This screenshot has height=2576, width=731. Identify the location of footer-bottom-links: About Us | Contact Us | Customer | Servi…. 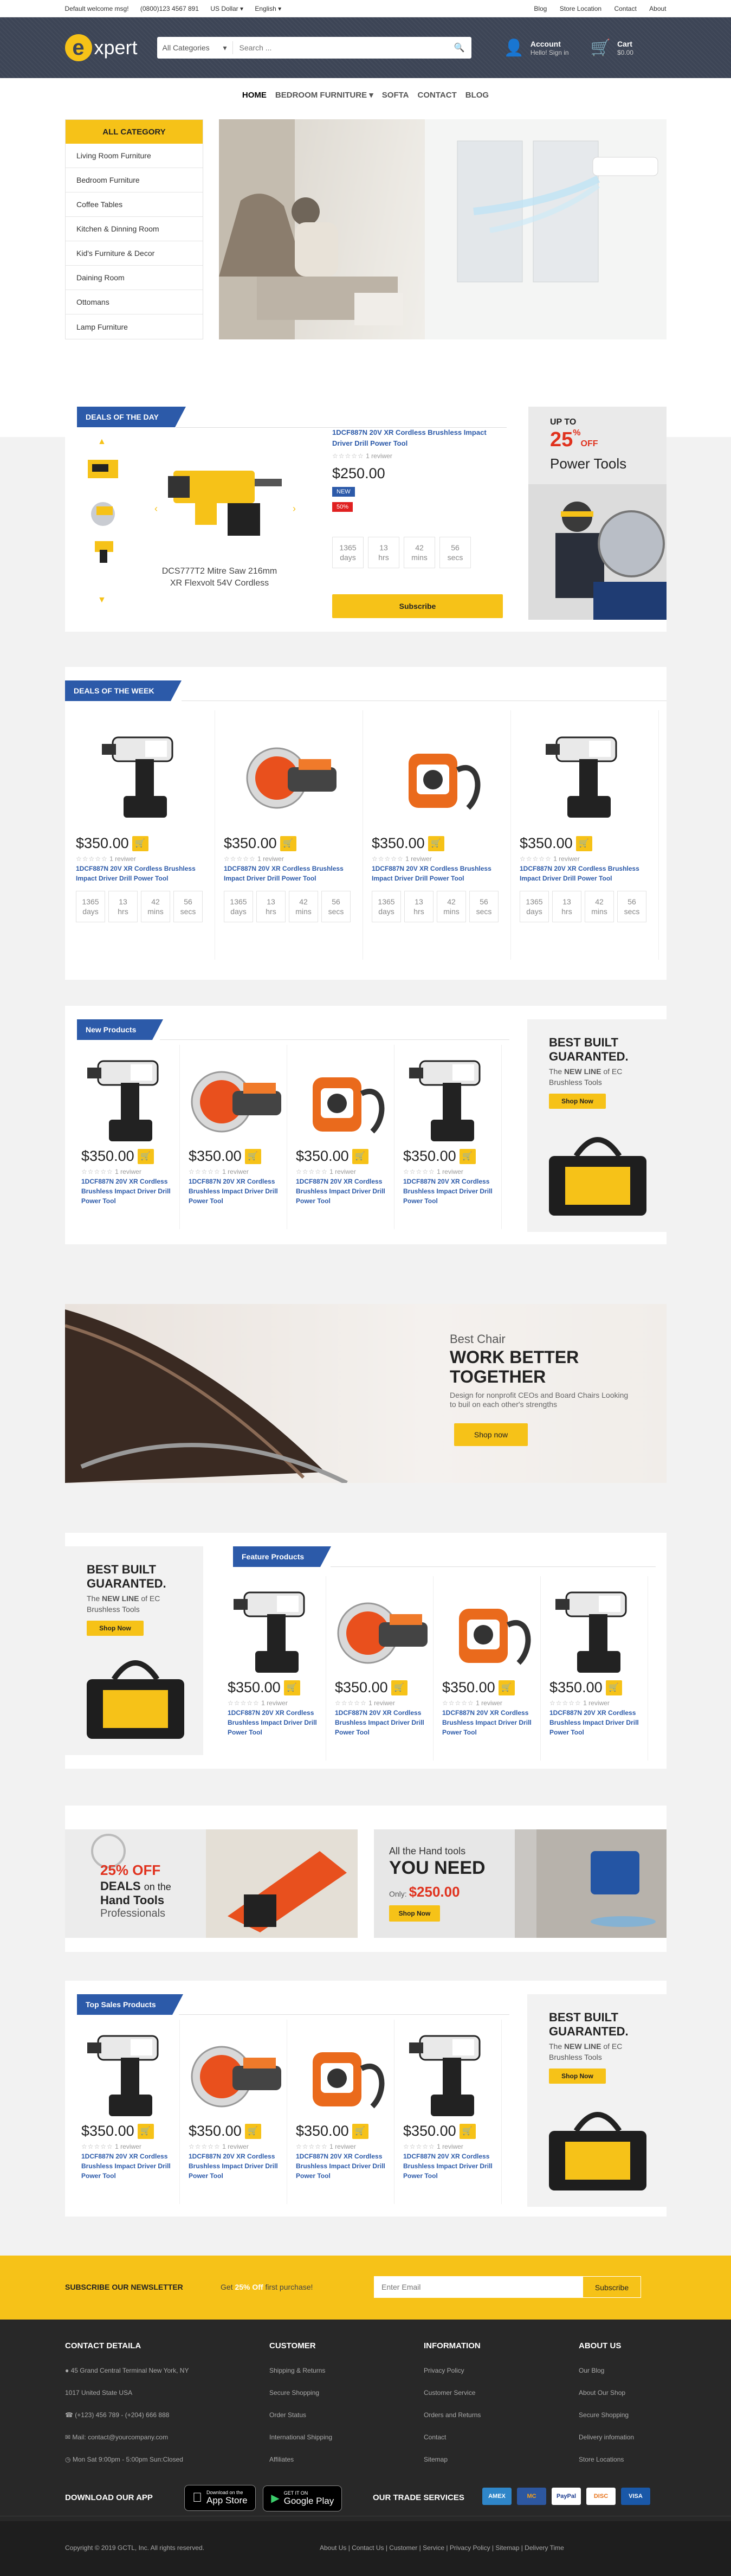
(442, 2548).